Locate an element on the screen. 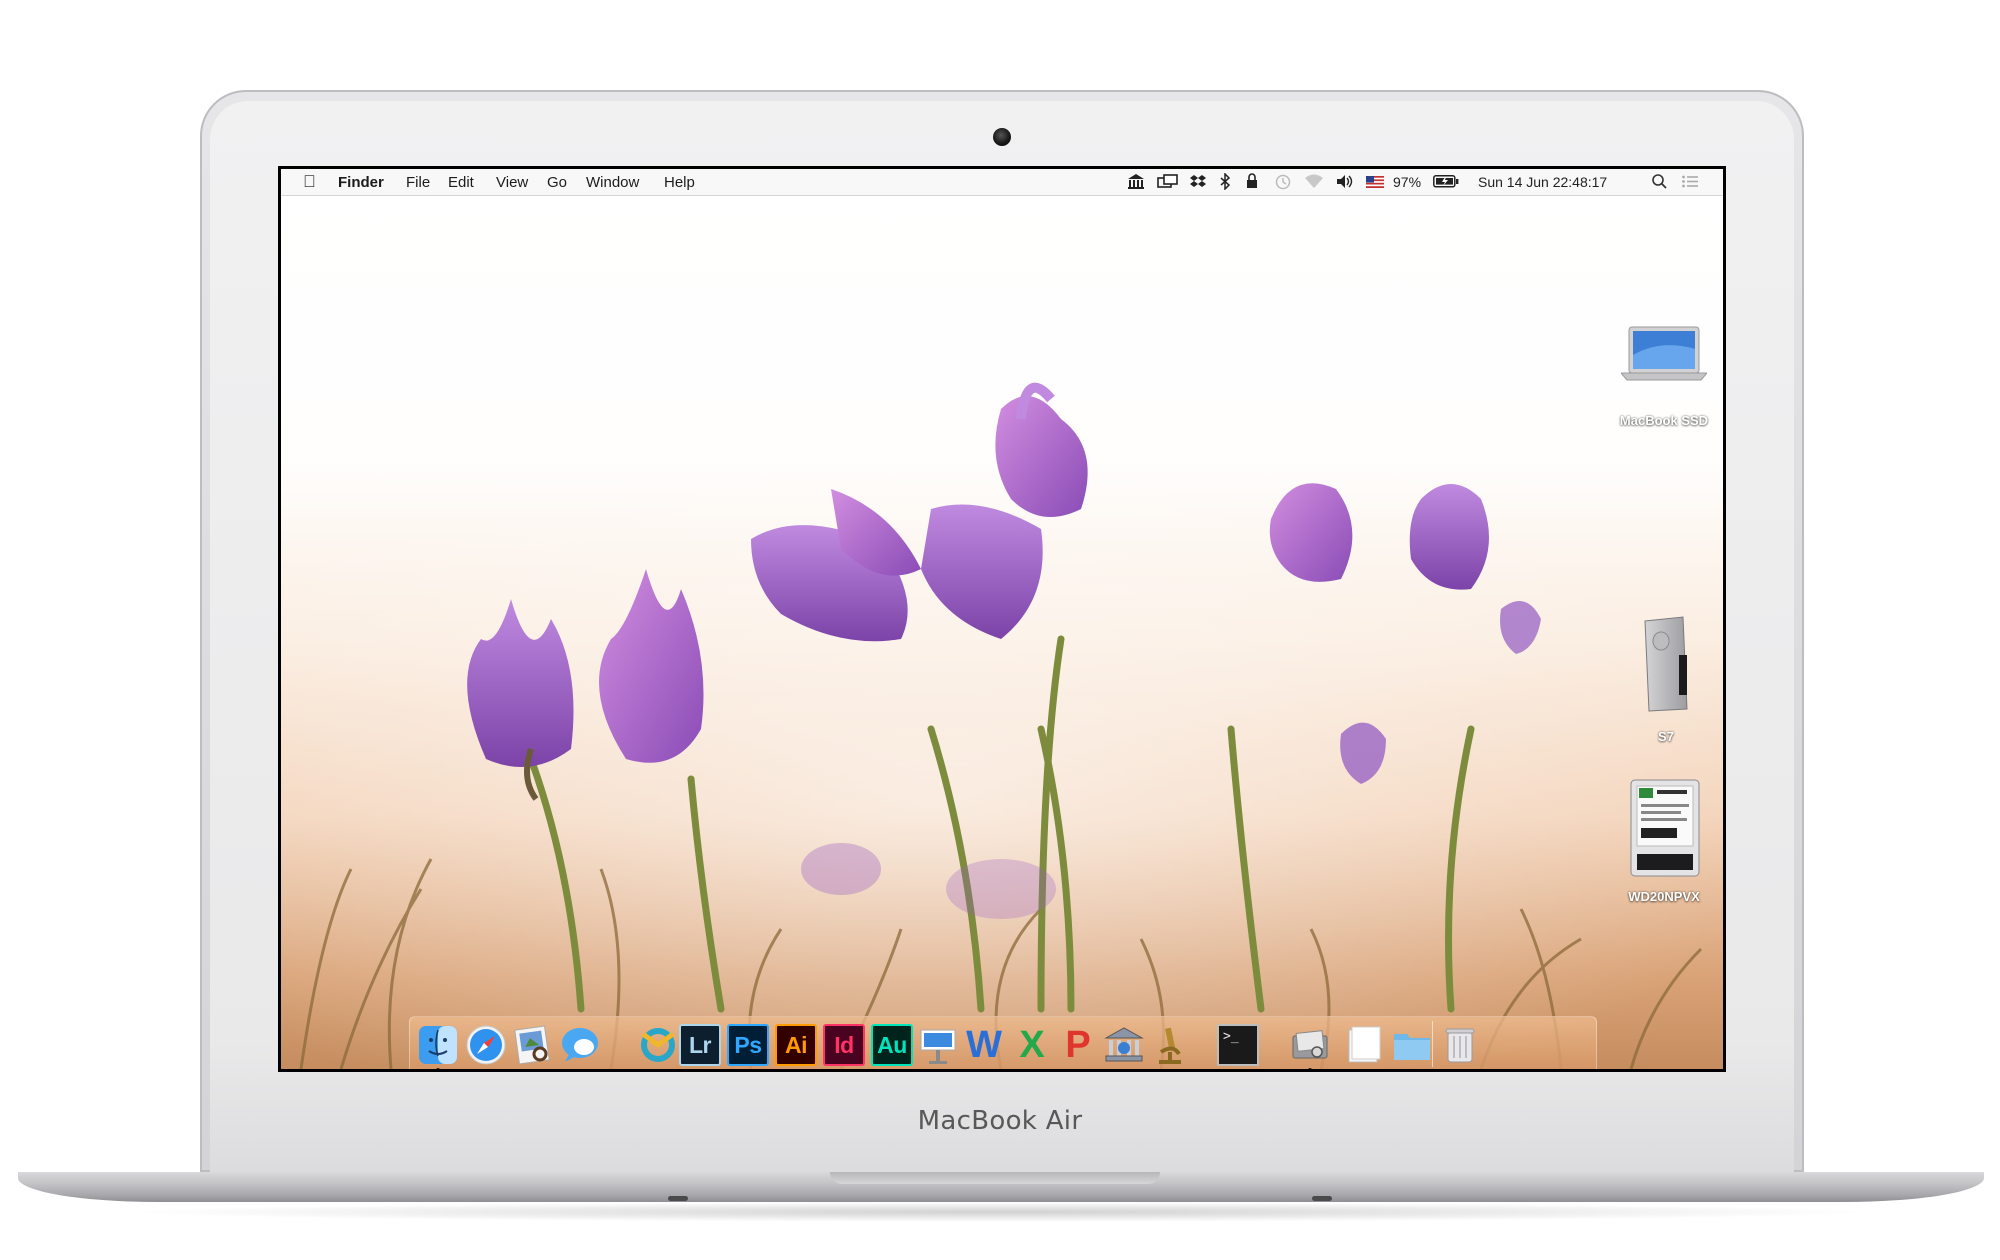 The width and height of the screenshot is (2000, 1260). us-flag-icon is located at coordinates (1375, 184).